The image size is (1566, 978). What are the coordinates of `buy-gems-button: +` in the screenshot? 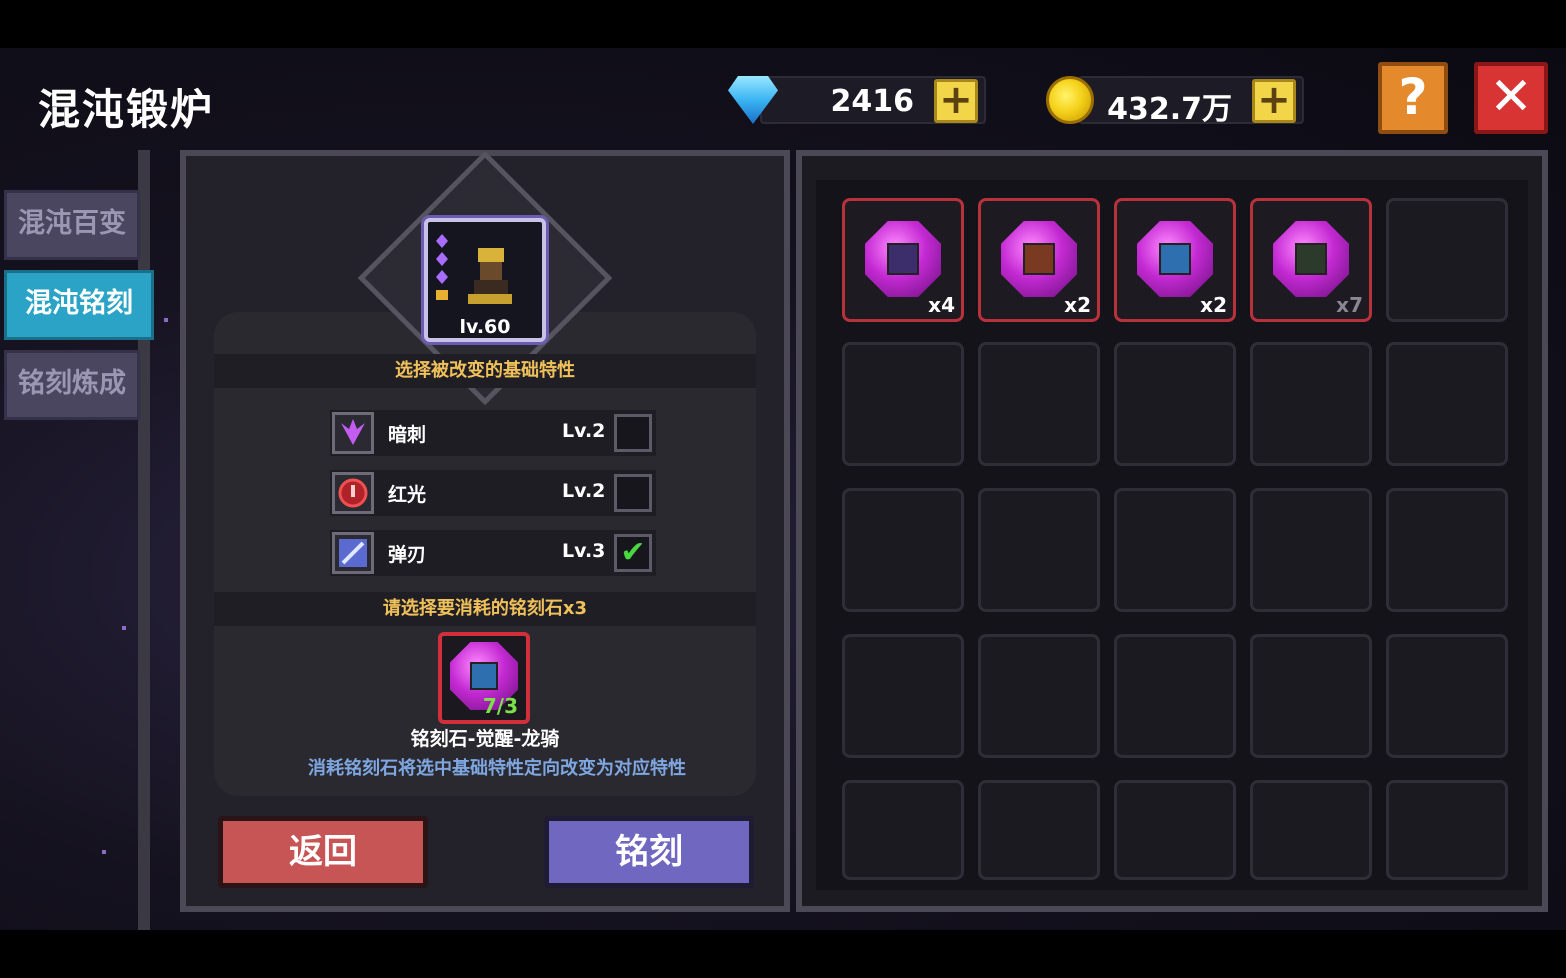 It's located at (956, 101).